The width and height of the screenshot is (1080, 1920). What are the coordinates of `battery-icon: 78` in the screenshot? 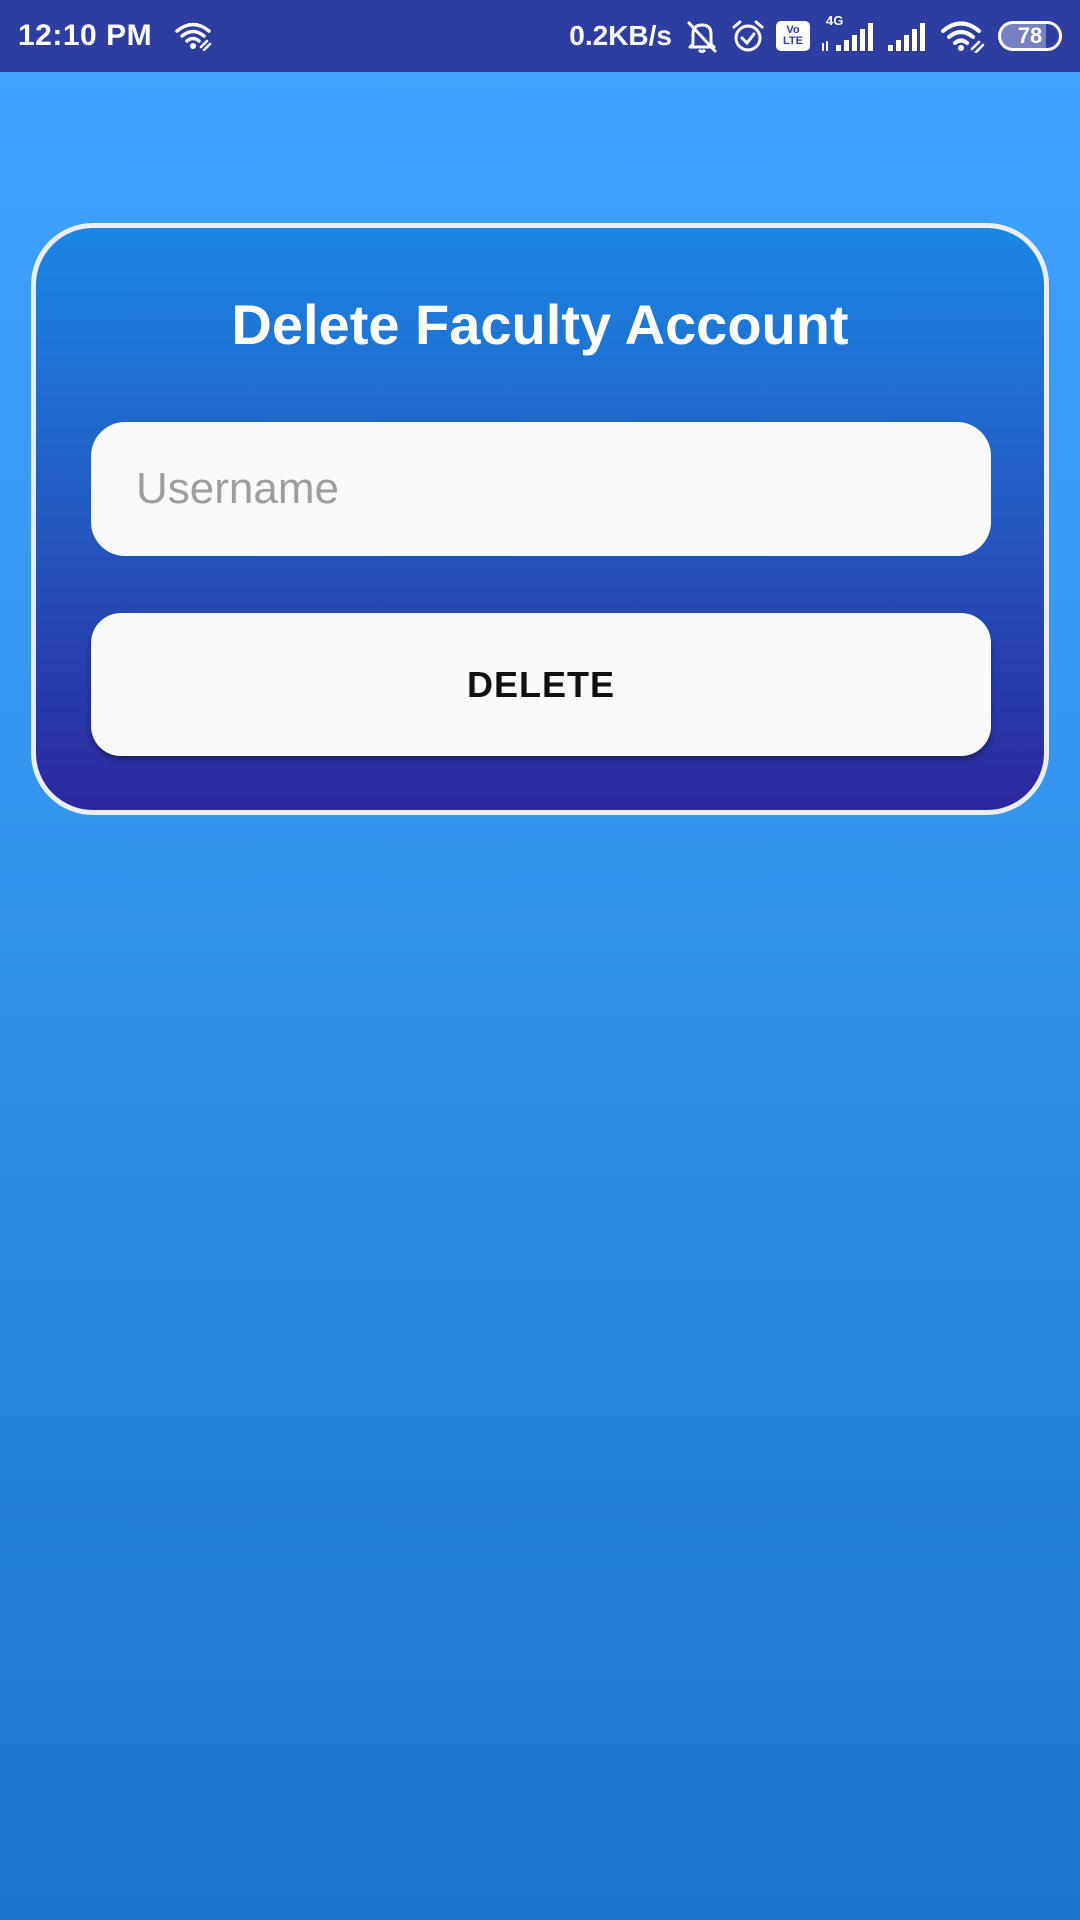 It's located at (1030, 36).